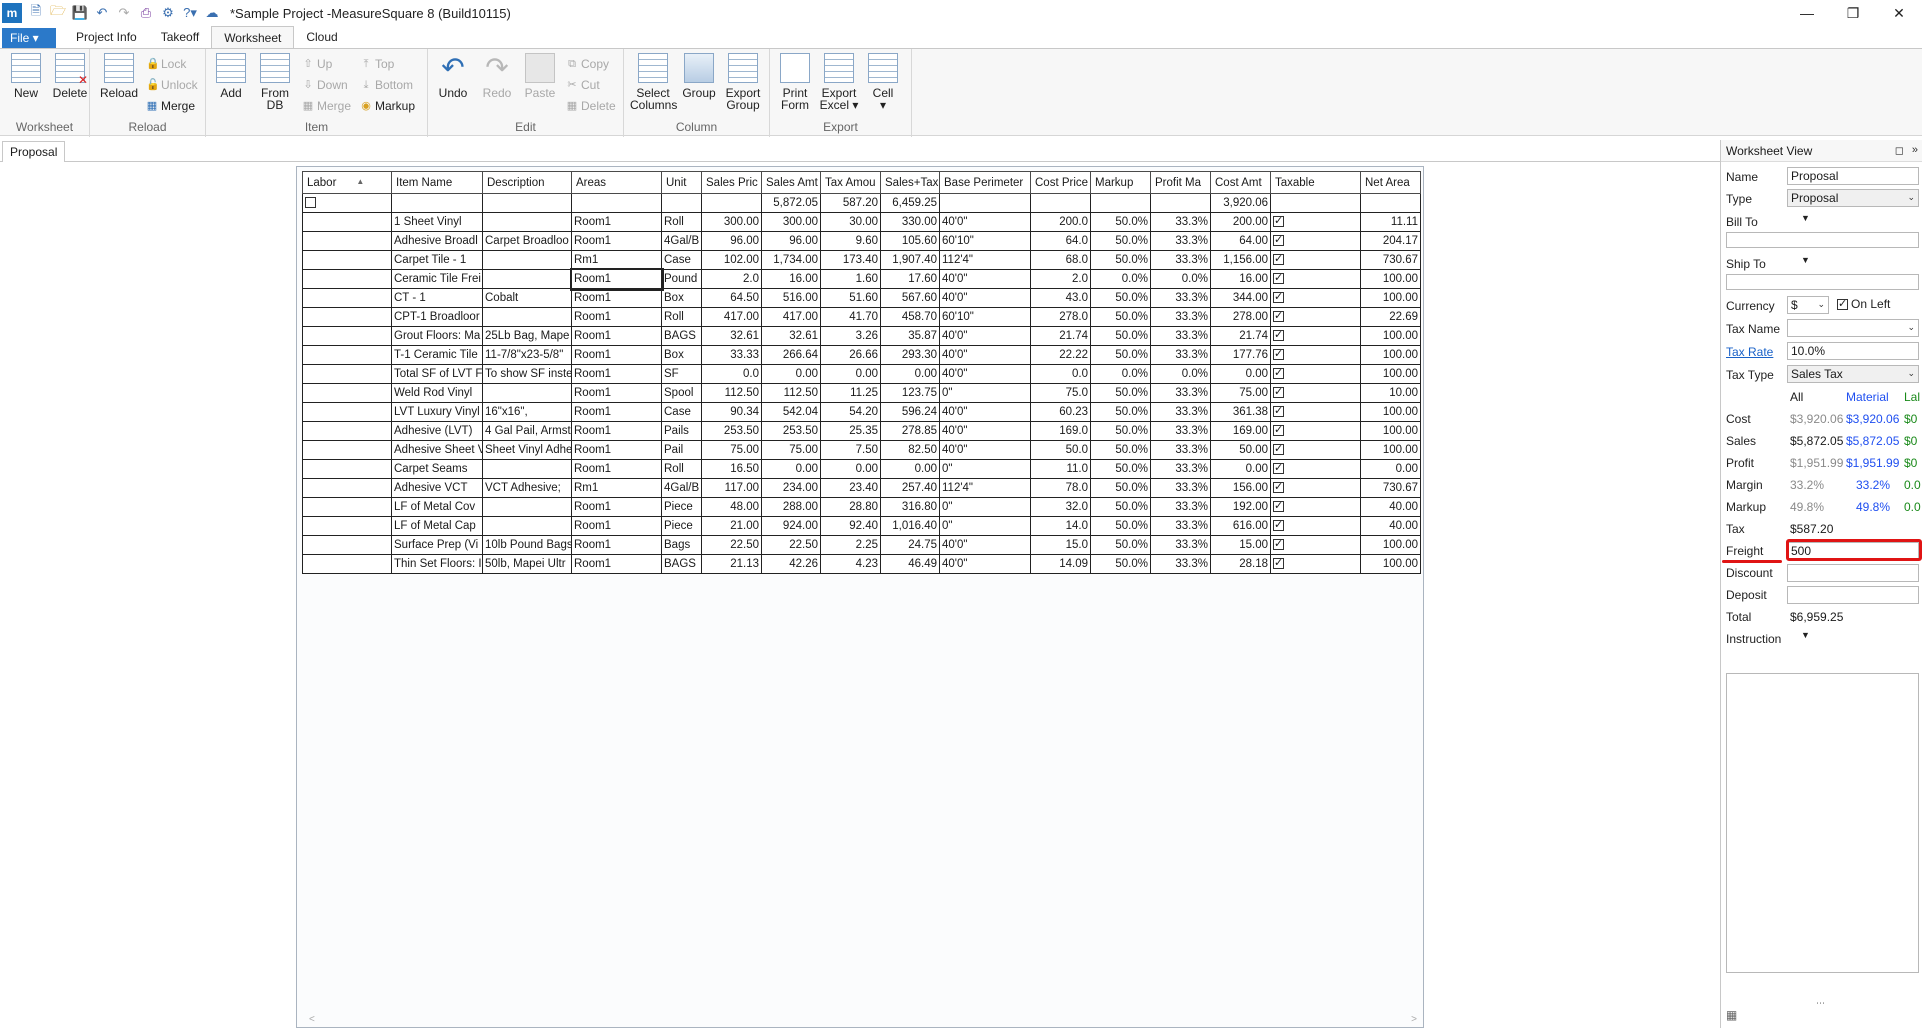 The width and height of the screenshot is (1922, 1028). Describe the element at coordinates (910, 488) in the screenshot. I see `table-cell: 257.40` at that location.